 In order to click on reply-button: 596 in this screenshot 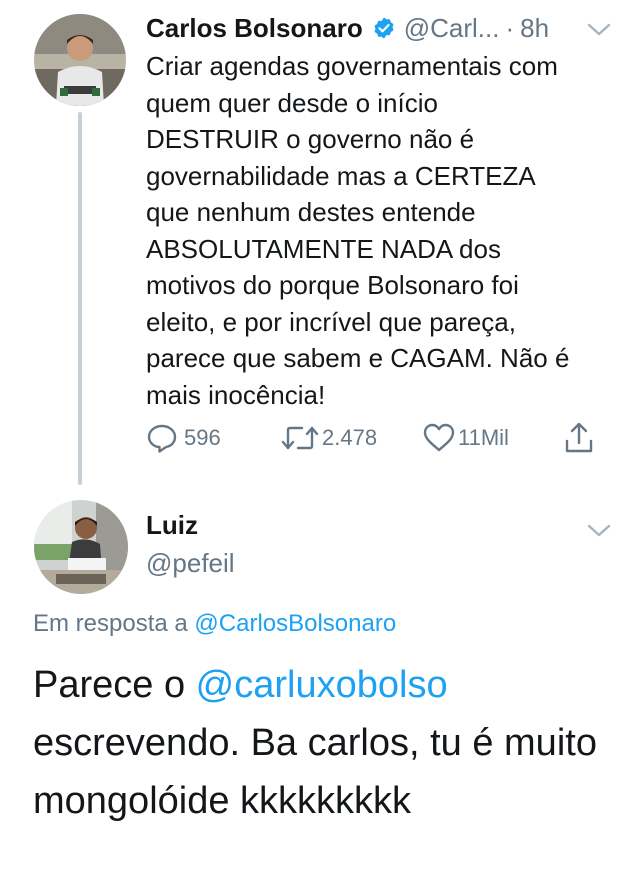, I will do `click(183, 438)`.